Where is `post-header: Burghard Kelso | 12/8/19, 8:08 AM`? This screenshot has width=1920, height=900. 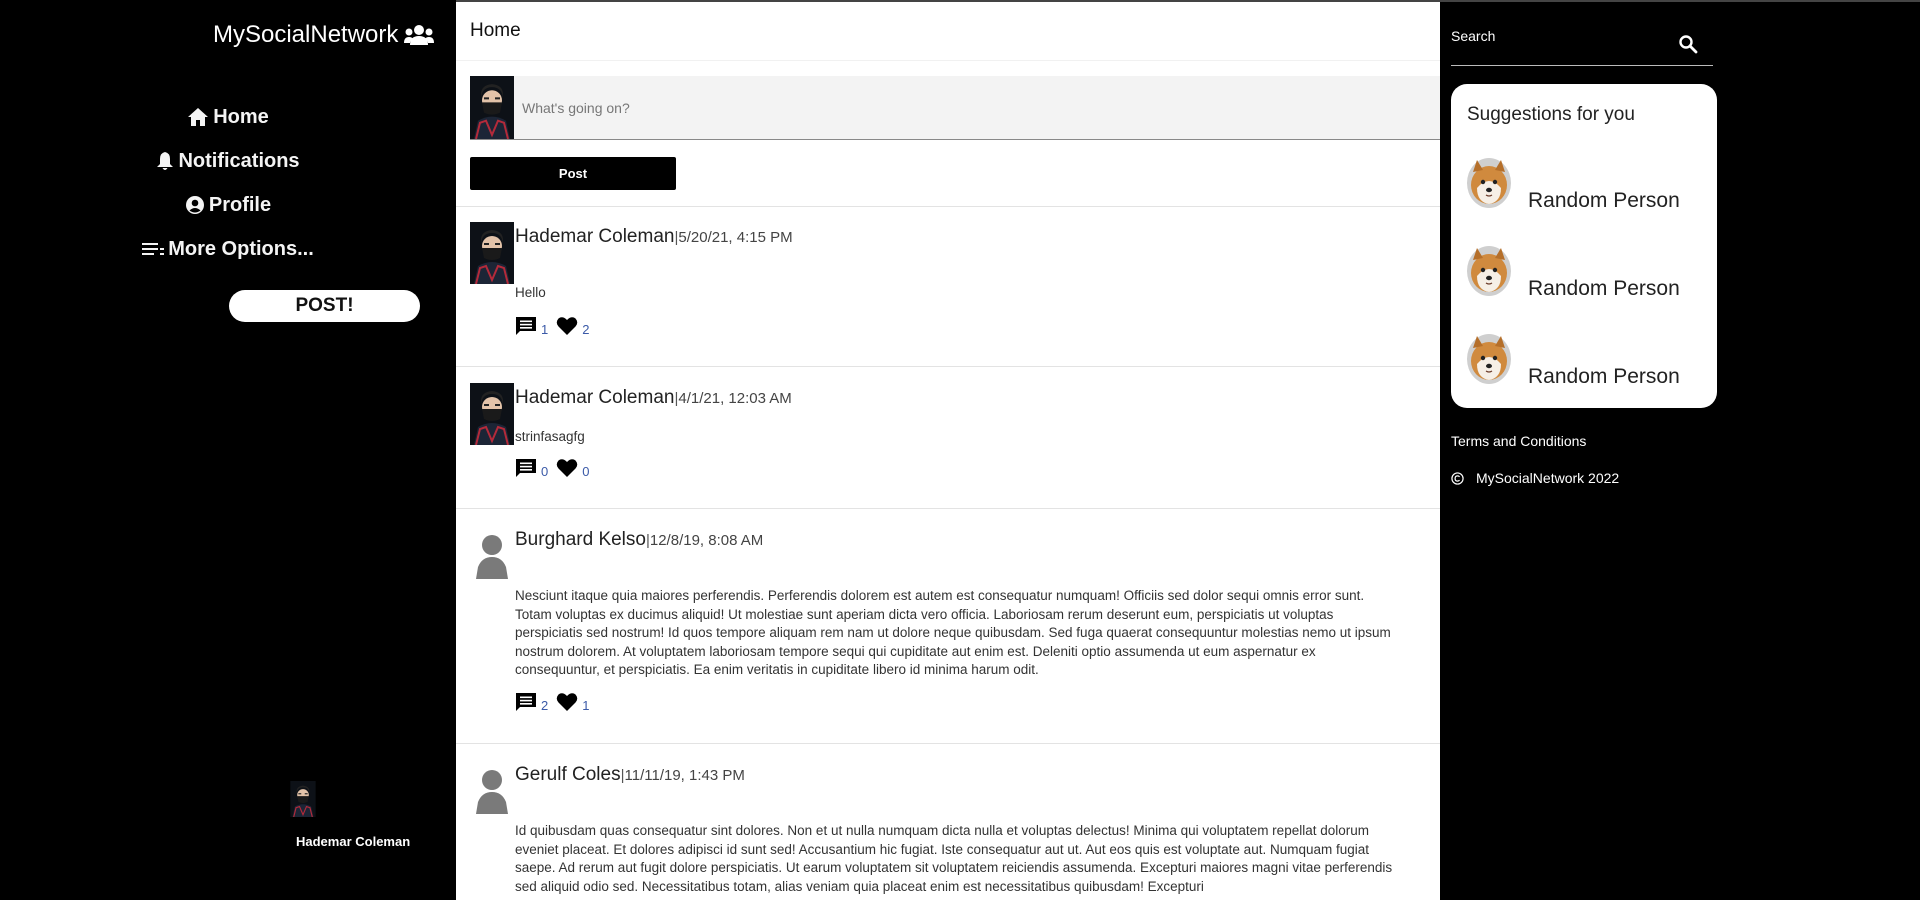 post-header: Burghard Kelso | 12/8/19, 8:08 AM is located at coordinates (639, 540).